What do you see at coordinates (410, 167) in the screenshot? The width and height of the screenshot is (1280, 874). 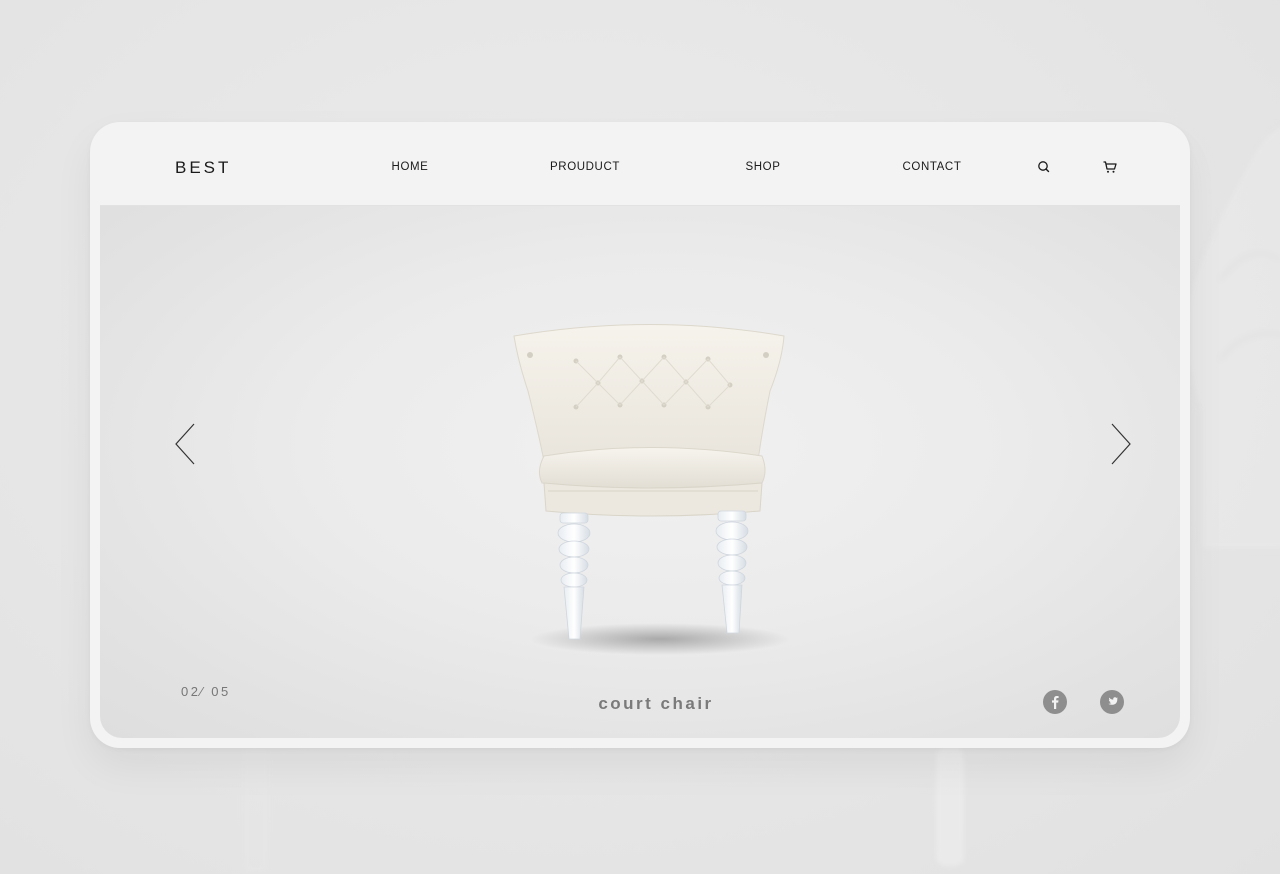 I see `nav-item-home: HOME` at bounding box center [410, 167].